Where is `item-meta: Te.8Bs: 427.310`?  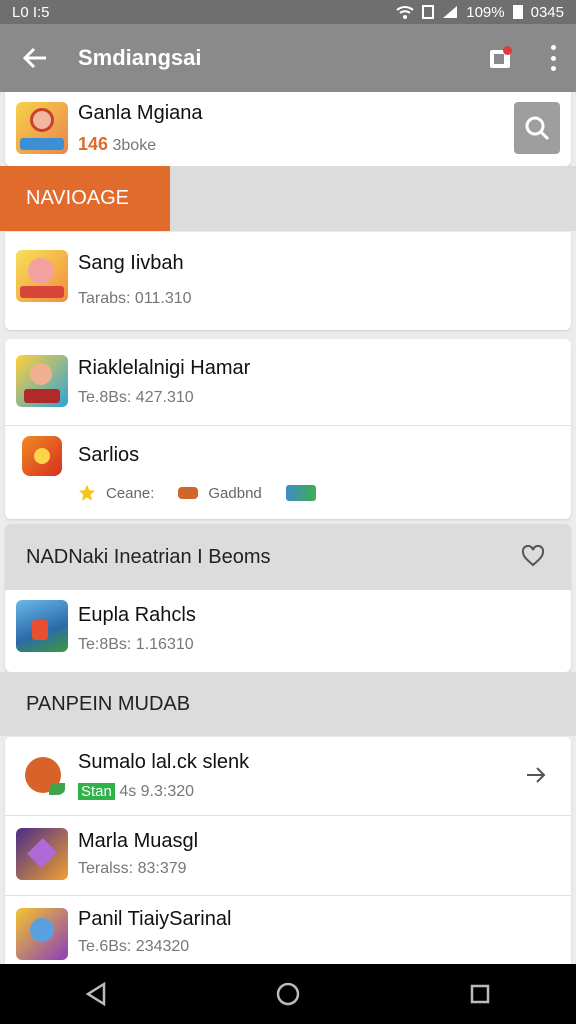 item-meta: Te.8Bs: 427.310 is located at coordinates (136, 397).